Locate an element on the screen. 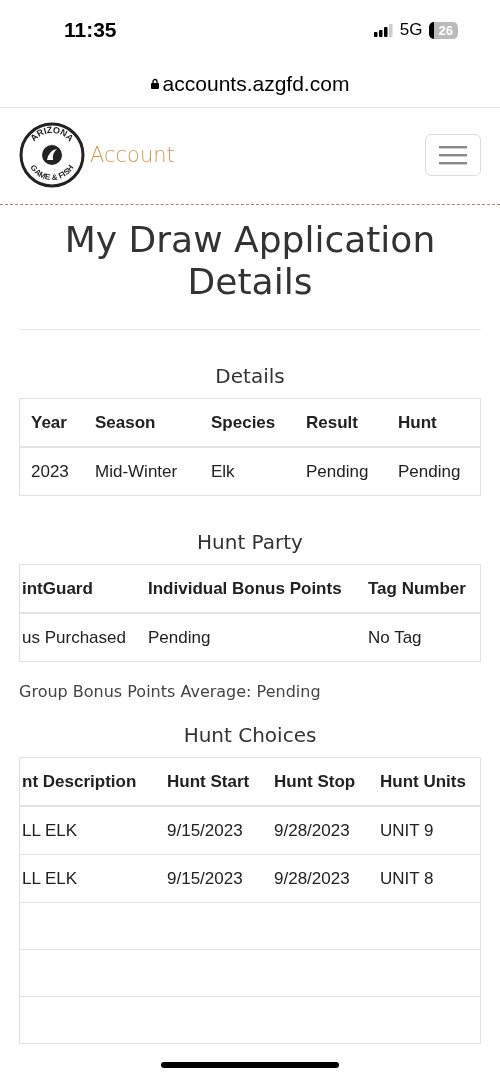 The image size is (500, 1084). lock-icon is located at coordinates (154, 83).